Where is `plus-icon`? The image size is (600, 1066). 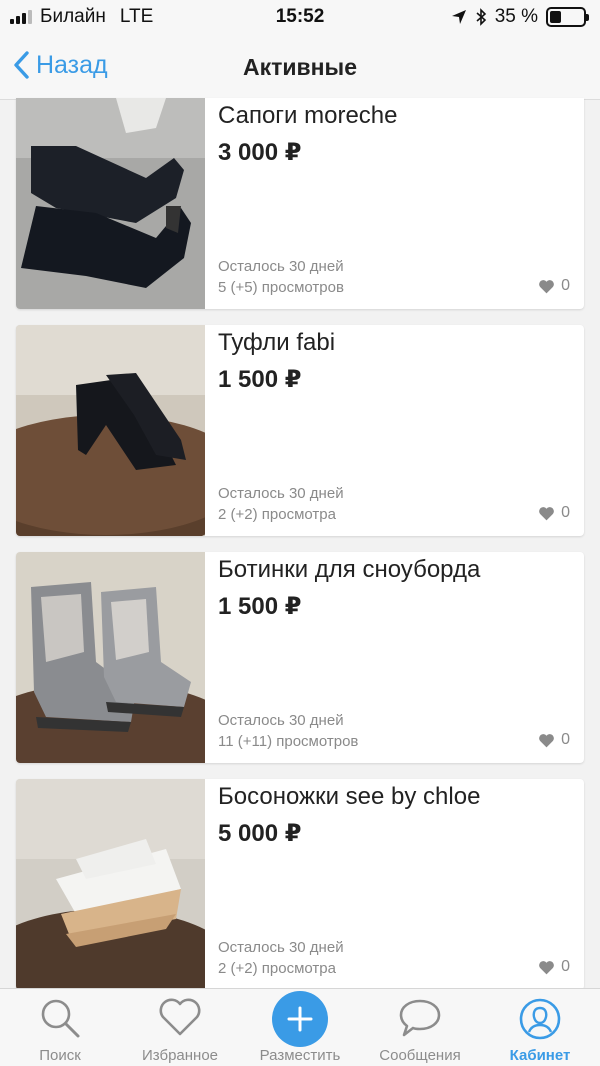 plus-icon is located at coordinates (300, 1019).